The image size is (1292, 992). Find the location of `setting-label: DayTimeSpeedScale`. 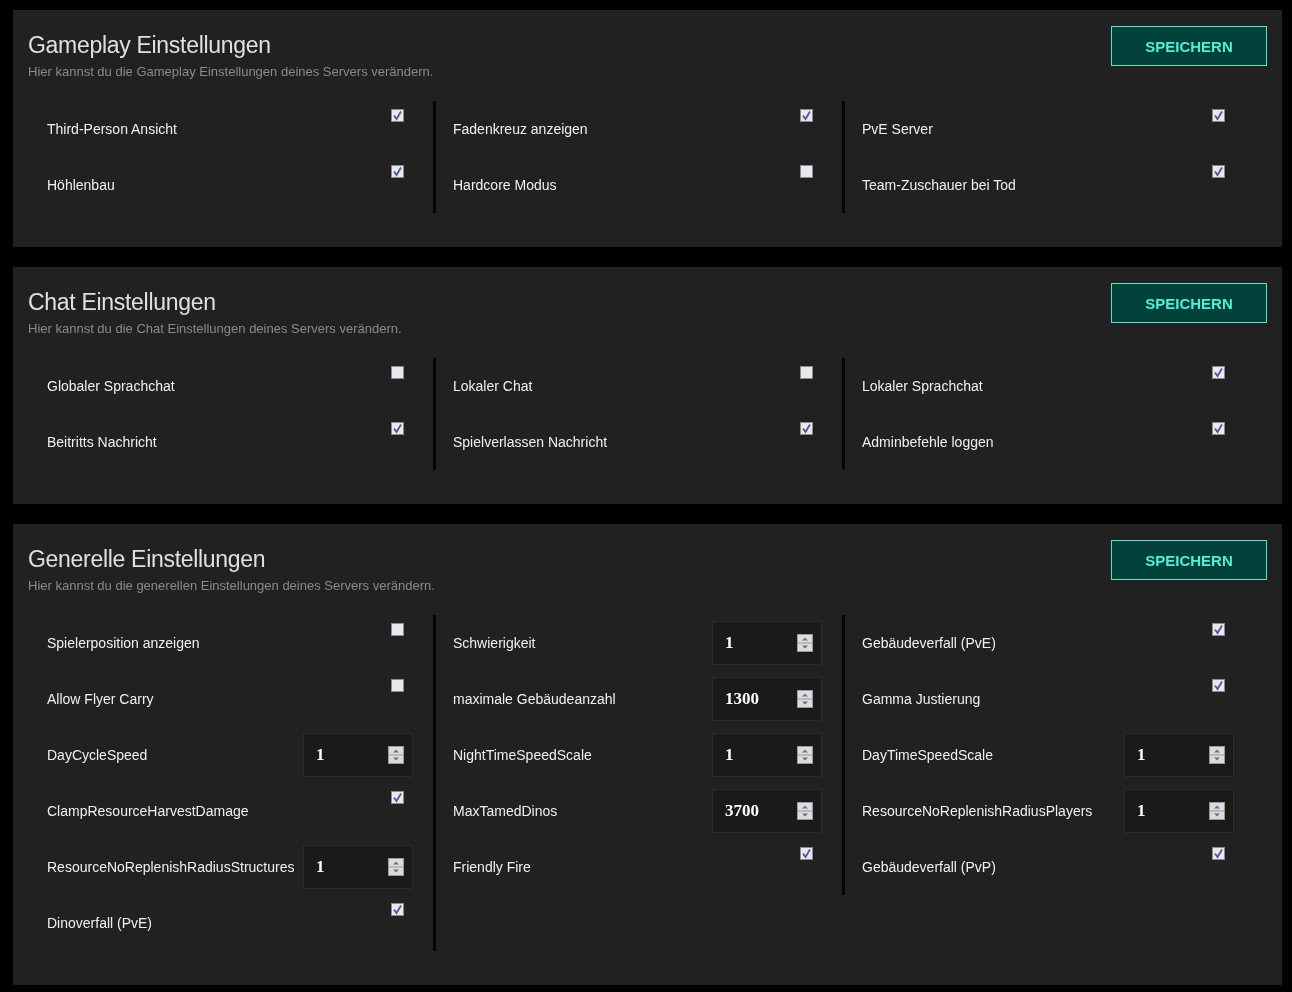

setting-label: DayTimeSpeedScale is located at coordinates (927, 755).